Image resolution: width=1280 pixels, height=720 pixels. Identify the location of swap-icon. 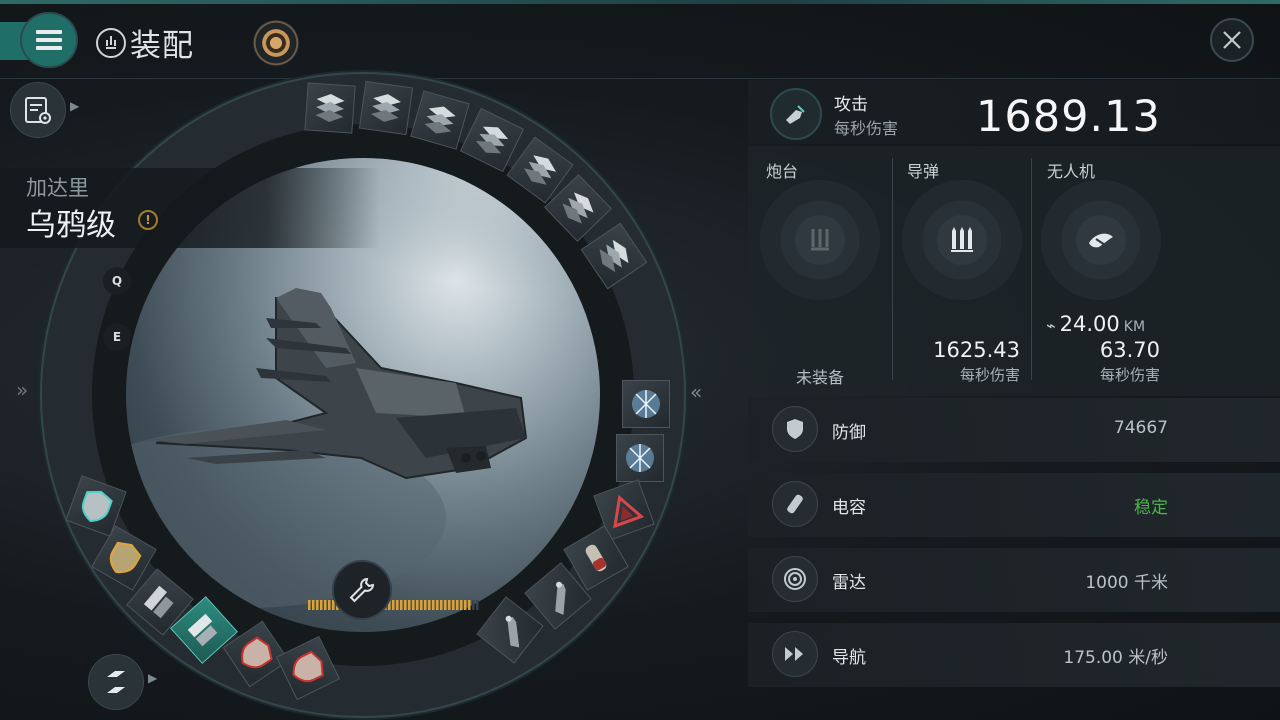
(116, 682).